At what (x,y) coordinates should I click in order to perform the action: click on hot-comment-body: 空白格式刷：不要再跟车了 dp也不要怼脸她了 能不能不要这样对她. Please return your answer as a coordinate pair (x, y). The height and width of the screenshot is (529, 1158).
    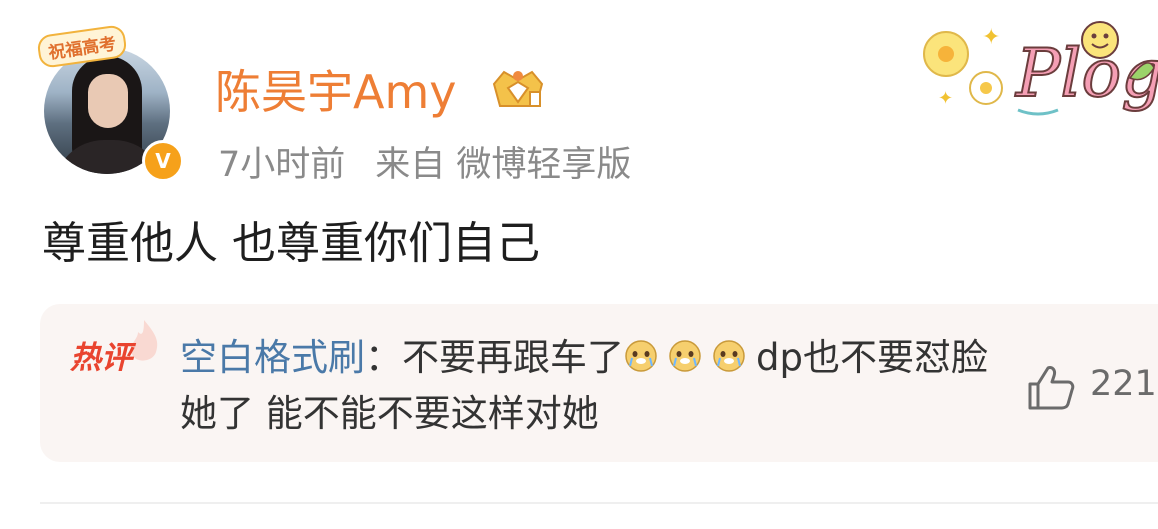
    Looking at the image, I should click on (590, 386).